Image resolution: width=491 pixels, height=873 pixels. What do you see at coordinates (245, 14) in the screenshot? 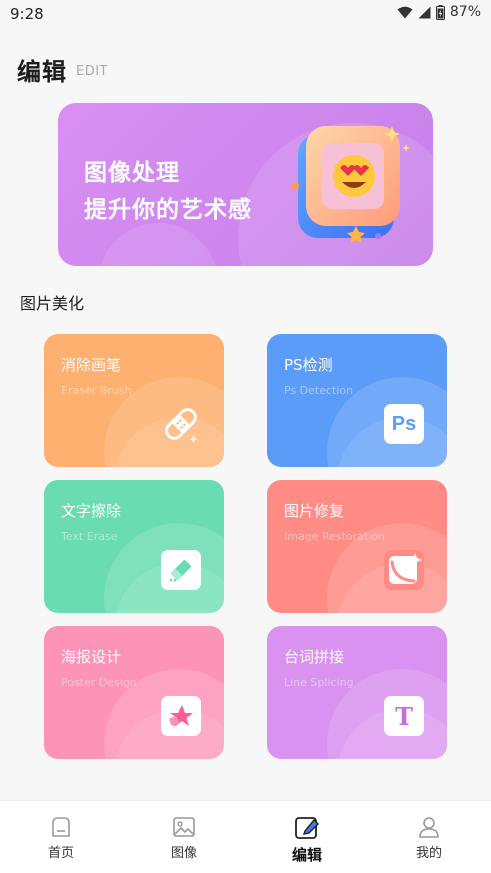
I see `status-bar: 9:28 87%` at bounding box center [245, 14].